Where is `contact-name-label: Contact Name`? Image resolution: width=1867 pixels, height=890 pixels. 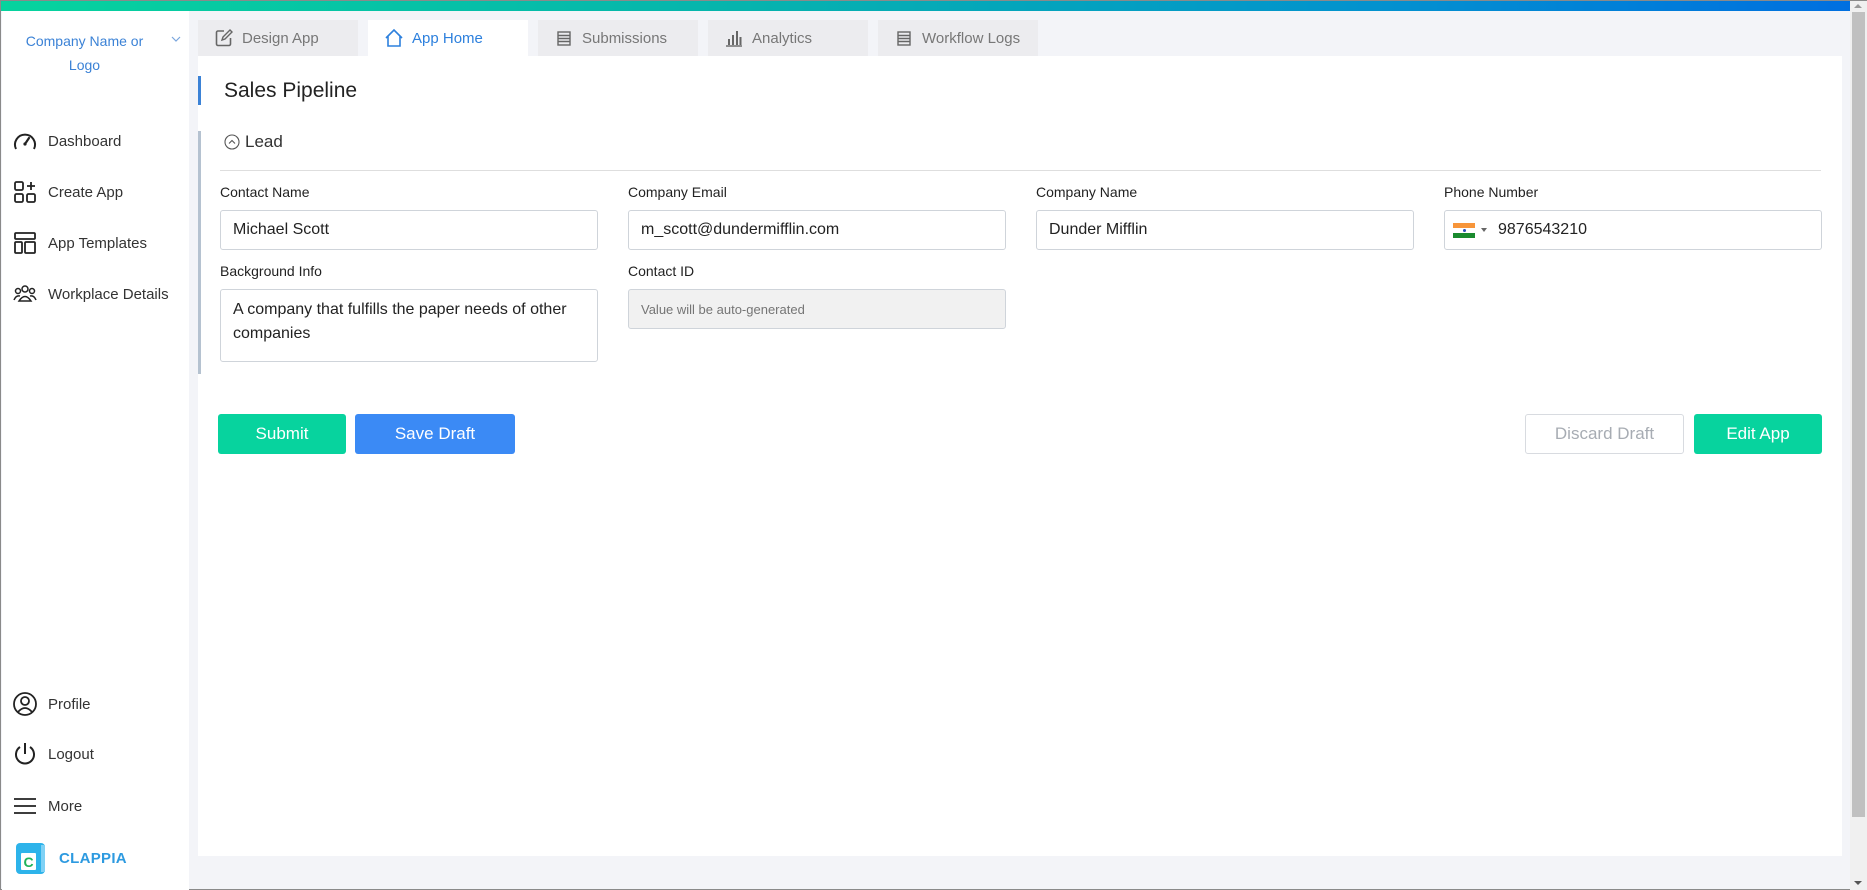
contact-name-label: Contact Name is located at coordinates (265, 192).